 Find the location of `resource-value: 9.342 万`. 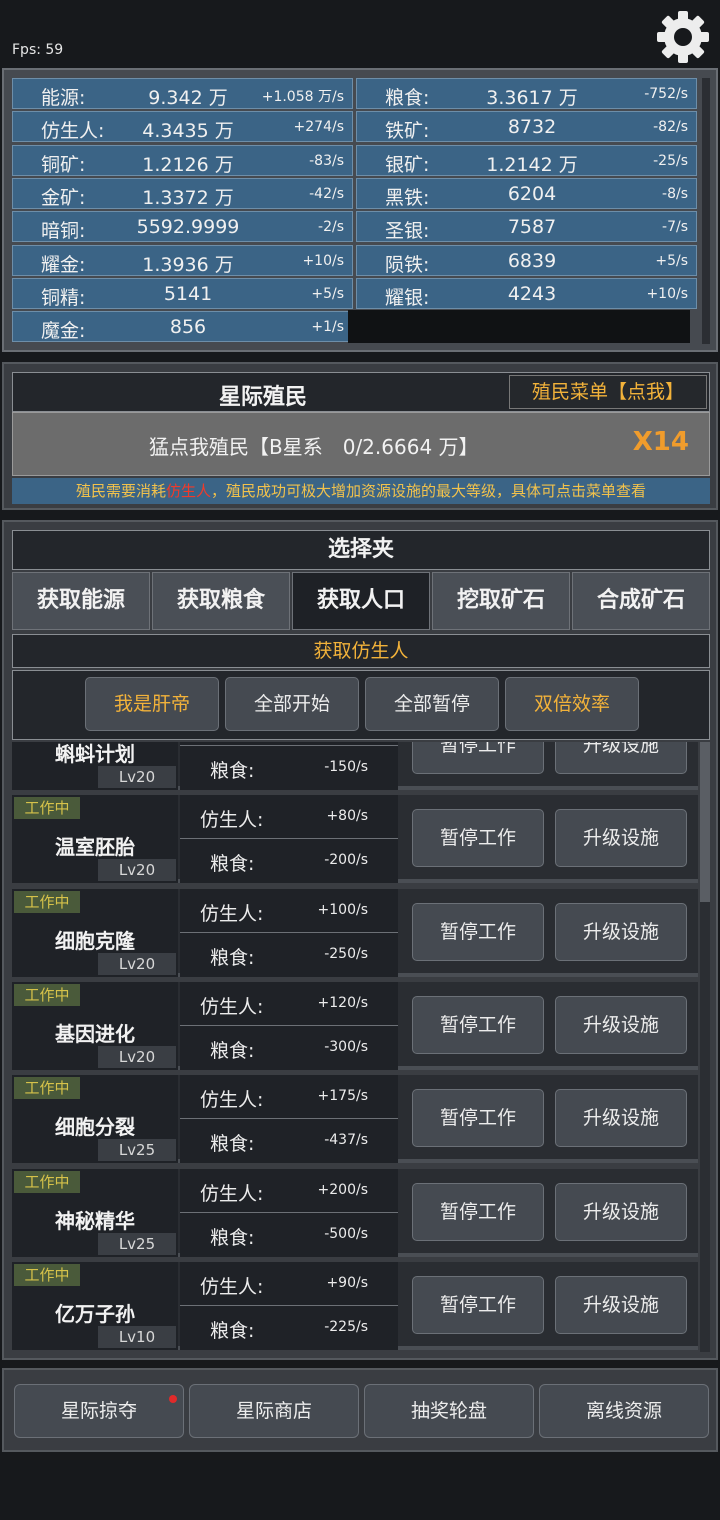

resource-value: 9.342 万 is located at coordinates (188, 98).